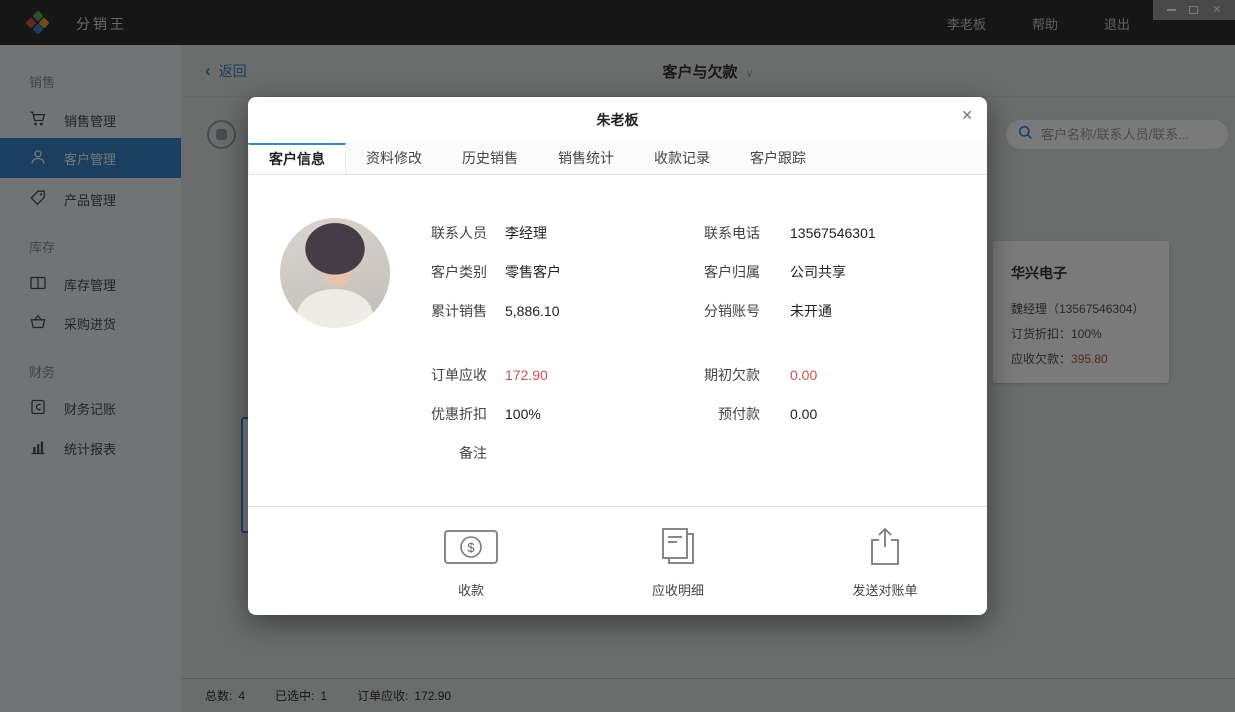  Describe the element at coordinates (678, 547) in the screenshot. I see `documents-icon` at that location.